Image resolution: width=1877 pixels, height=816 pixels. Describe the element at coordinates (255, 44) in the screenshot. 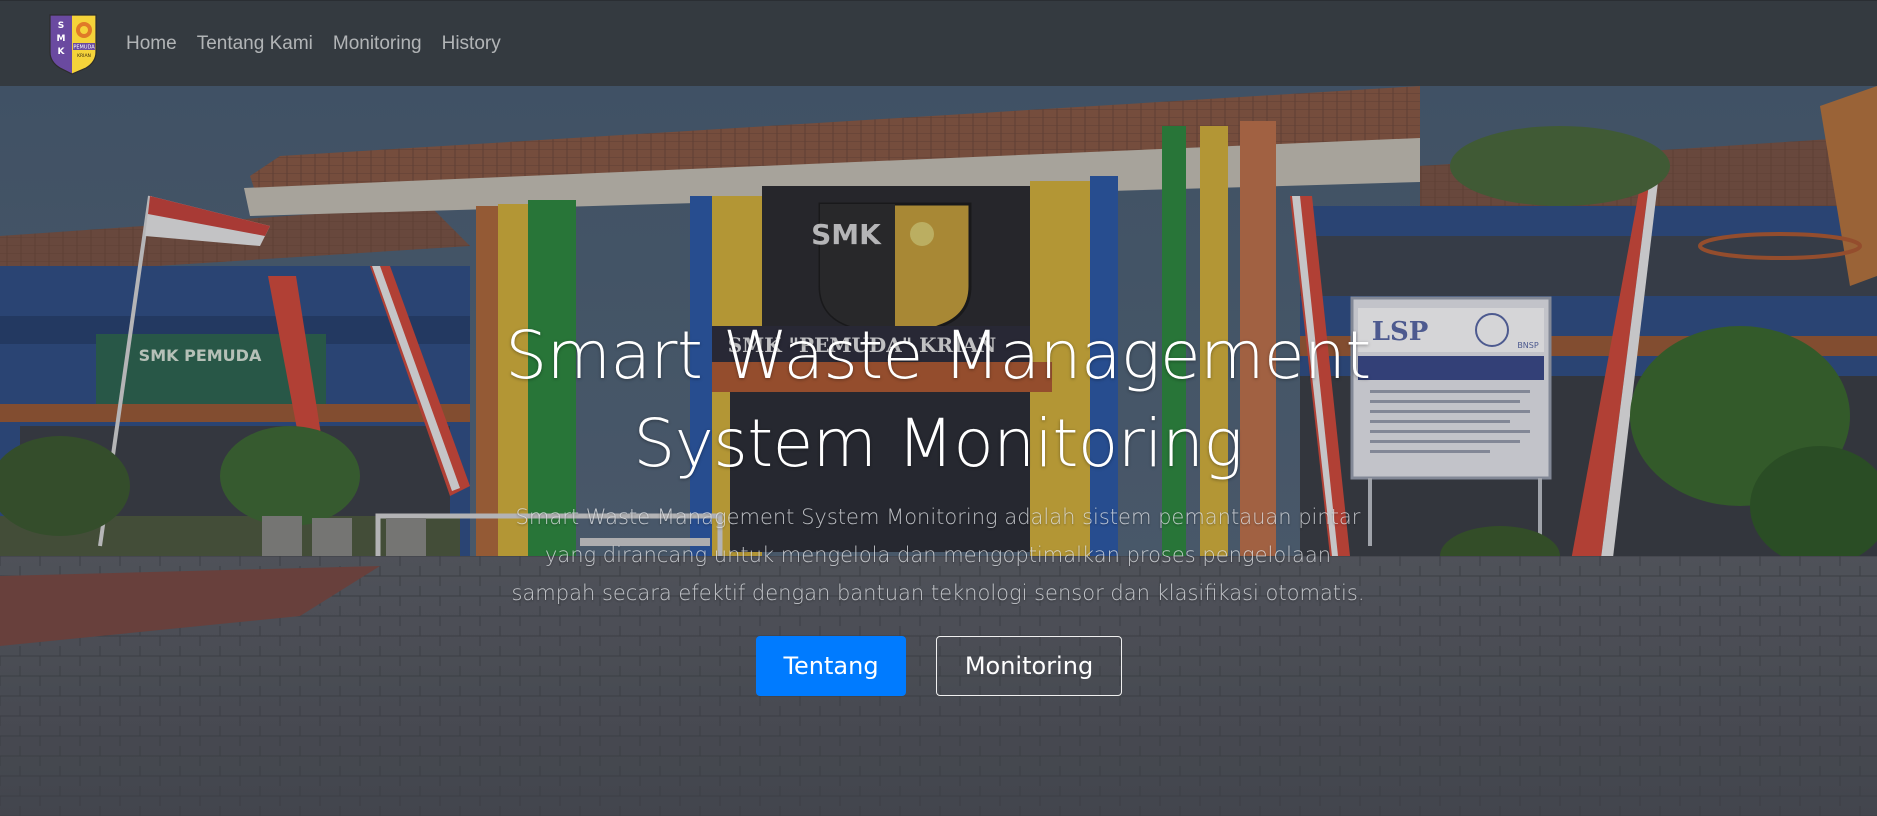

I see `nav-link-tentang-kami: Tentang Kami` at that location.